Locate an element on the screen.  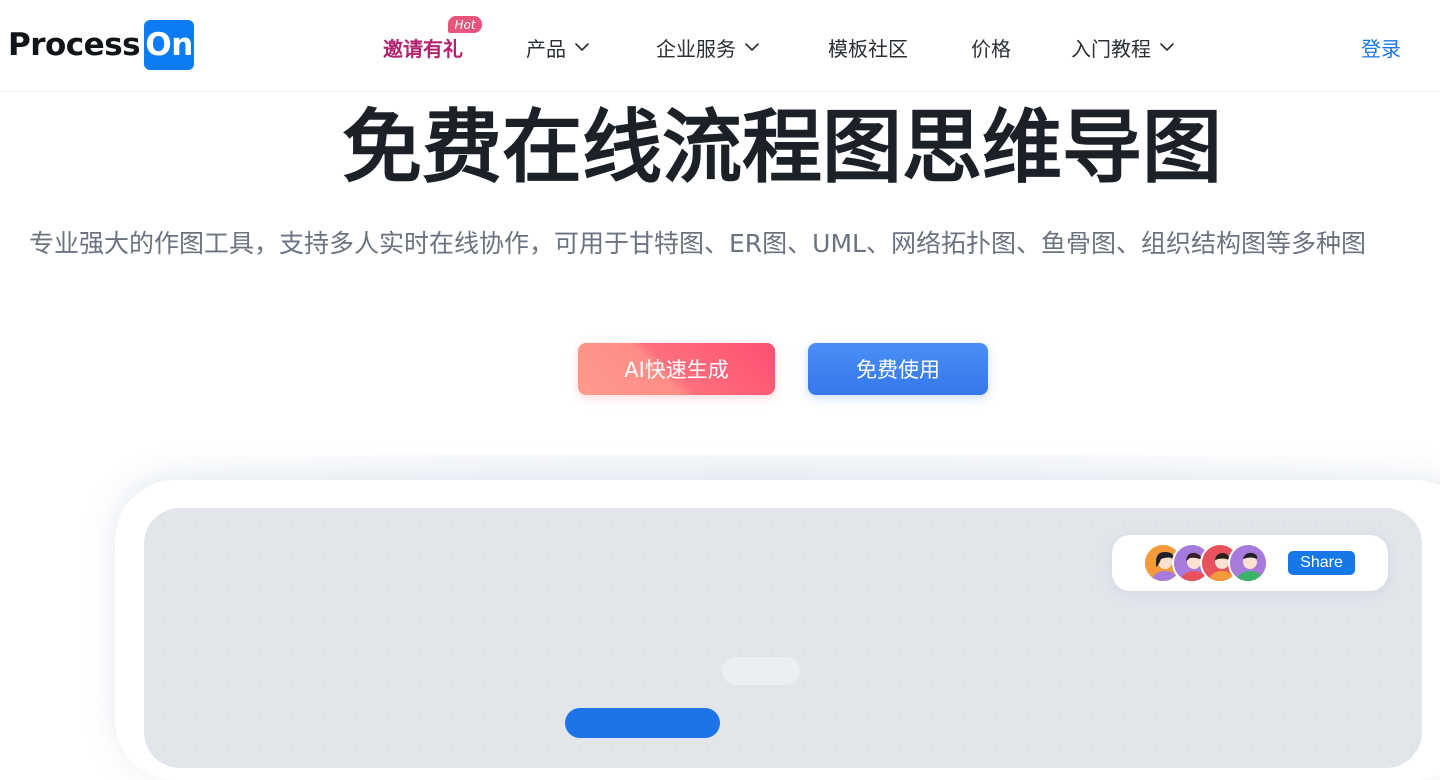
nav-item-price: 价格 is located at coordinates (991, 47).